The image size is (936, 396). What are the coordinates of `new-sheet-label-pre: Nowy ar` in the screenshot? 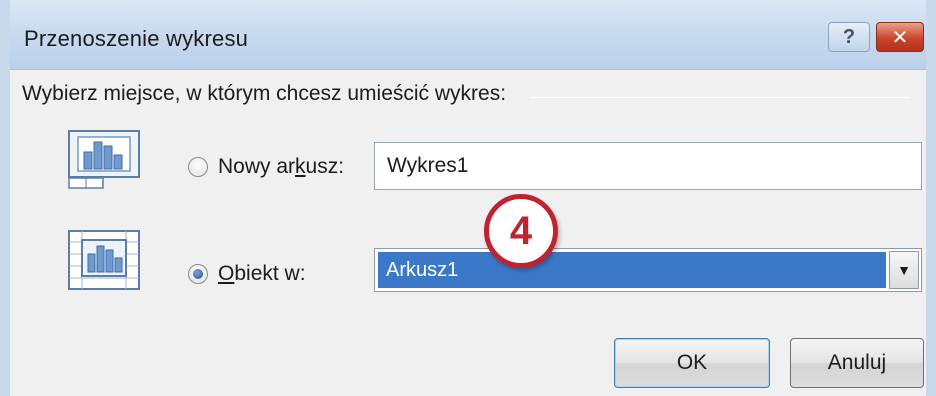 It's located at (257, 166).